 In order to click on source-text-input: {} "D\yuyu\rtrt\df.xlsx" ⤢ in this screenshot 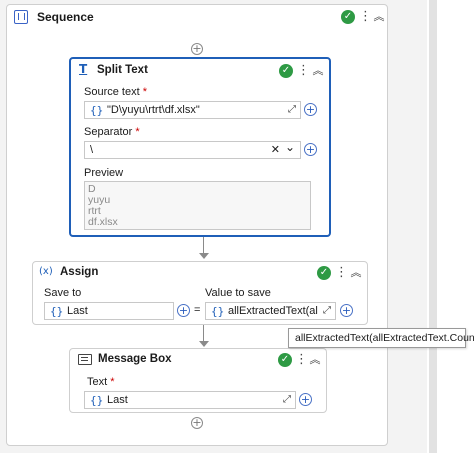, I will do `click(192, 110)`.